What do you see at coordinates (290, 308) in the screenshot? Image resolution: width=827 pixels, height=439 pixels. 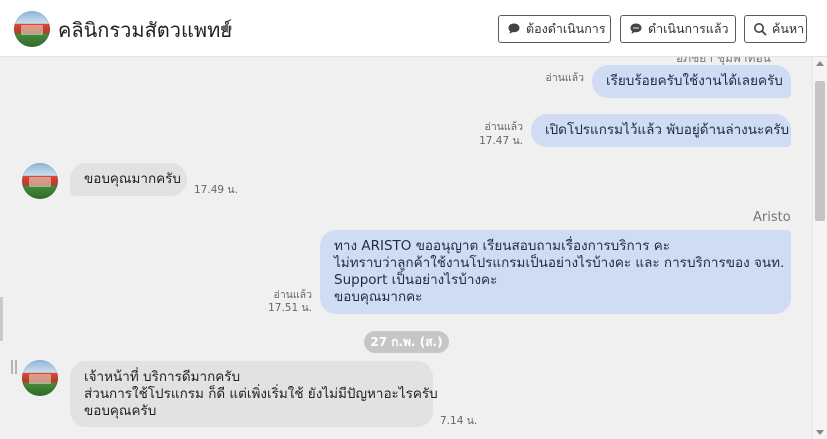 I see `message-time: 17.51 น.` at bounding box center [290, 308].